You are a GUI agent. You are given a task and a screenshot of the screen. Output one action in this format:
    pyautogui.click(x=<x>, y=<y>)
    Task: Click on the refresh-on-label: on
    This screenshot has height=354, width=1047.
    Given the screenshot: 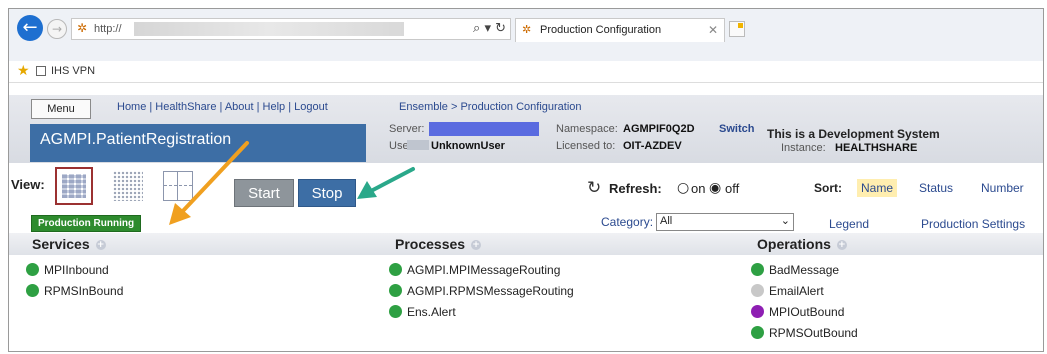 What is the action you would take?
    pyautogui.click(x=698, y=188)
    